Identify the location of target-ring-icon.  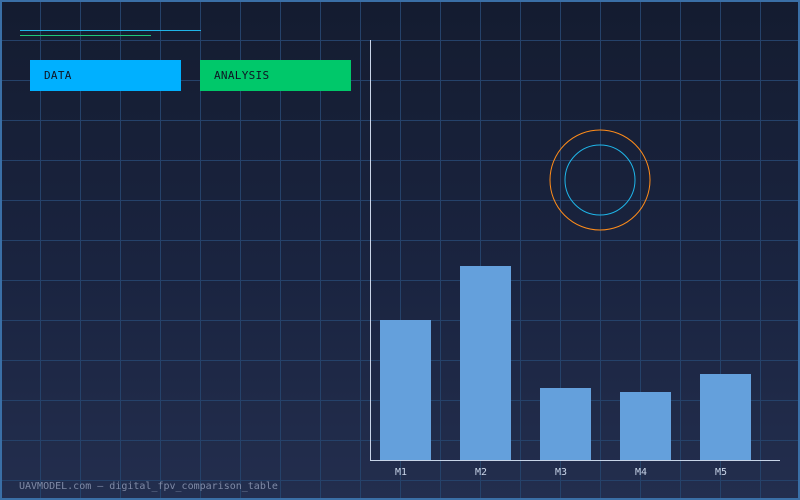
(600, 180).